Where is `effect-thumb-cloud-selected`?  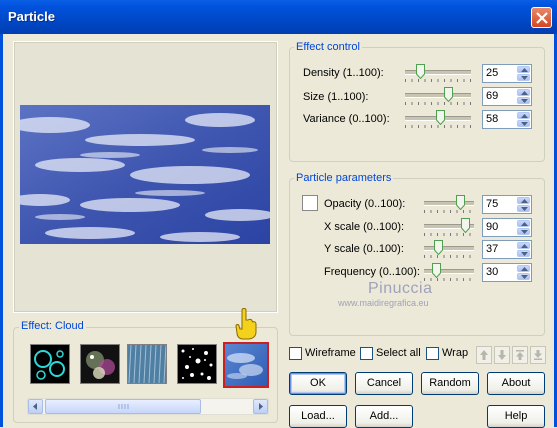 effect-thumb-cloud-selected is located at coordinates (246, 365).